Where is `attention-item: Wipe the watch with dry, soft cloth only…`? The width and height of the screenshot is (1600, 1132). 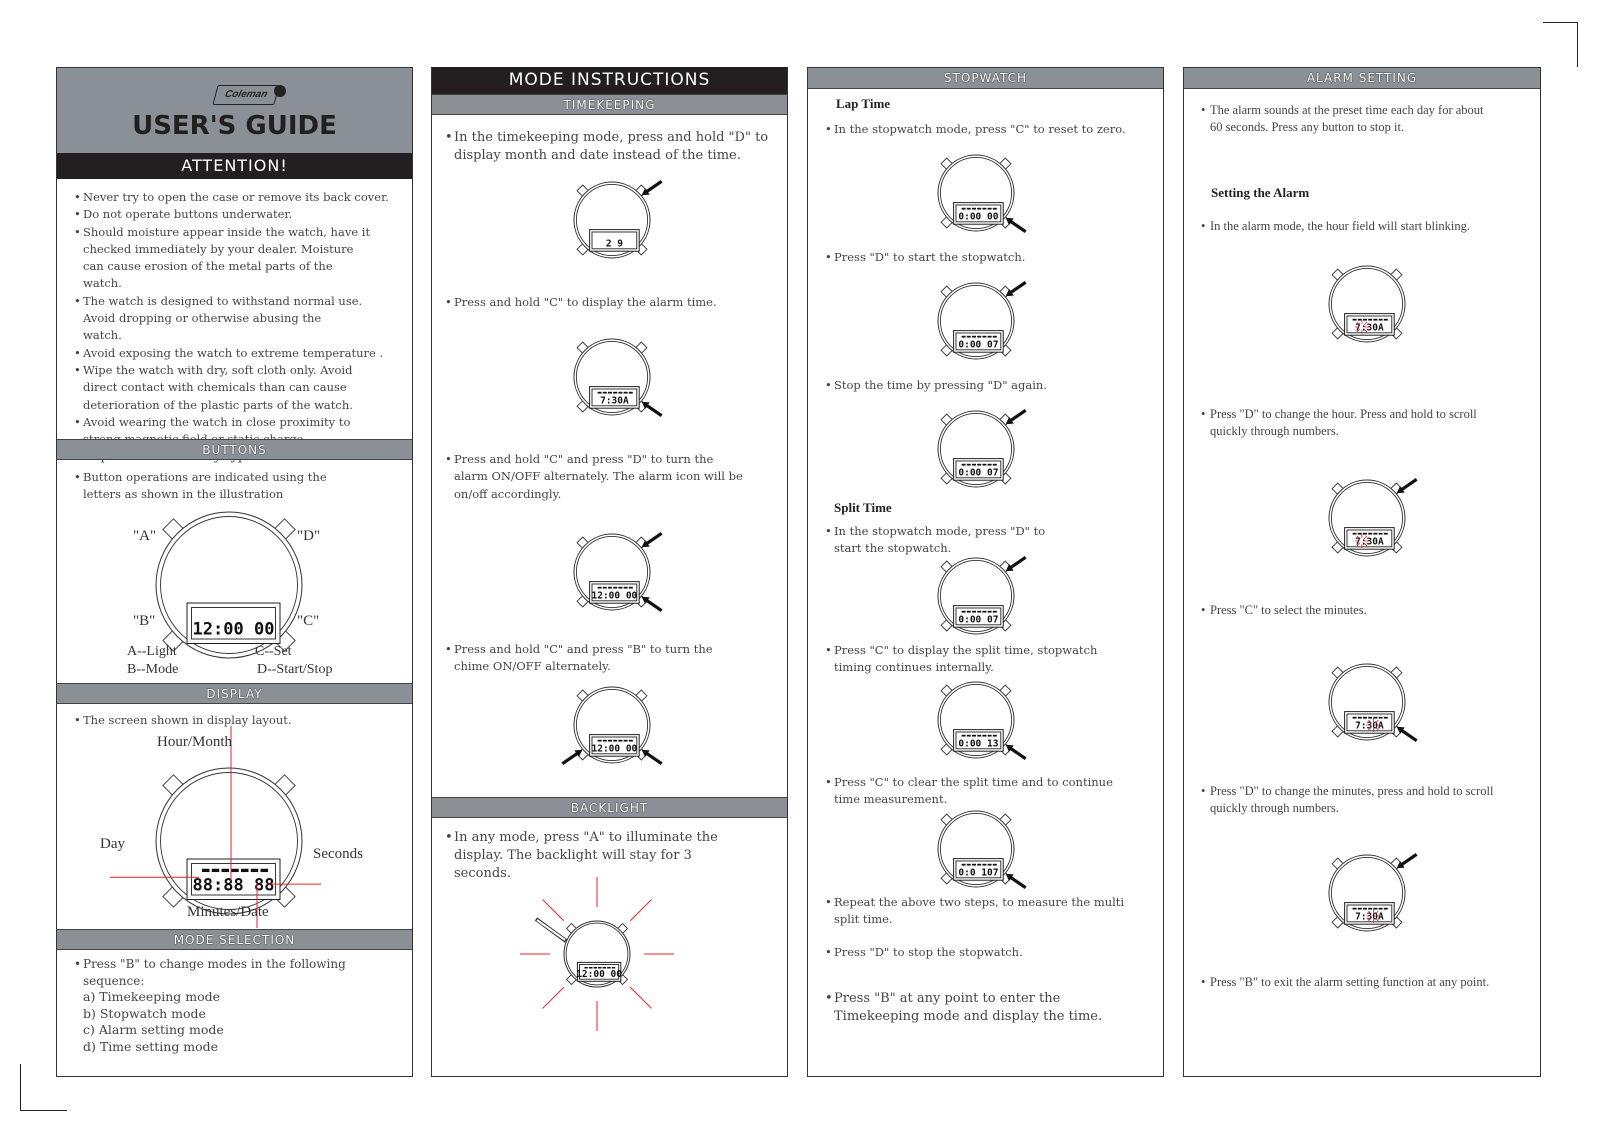
attention-item: Wipe the watch with dry, soft cloth only… is located at coordinates (228, 388).